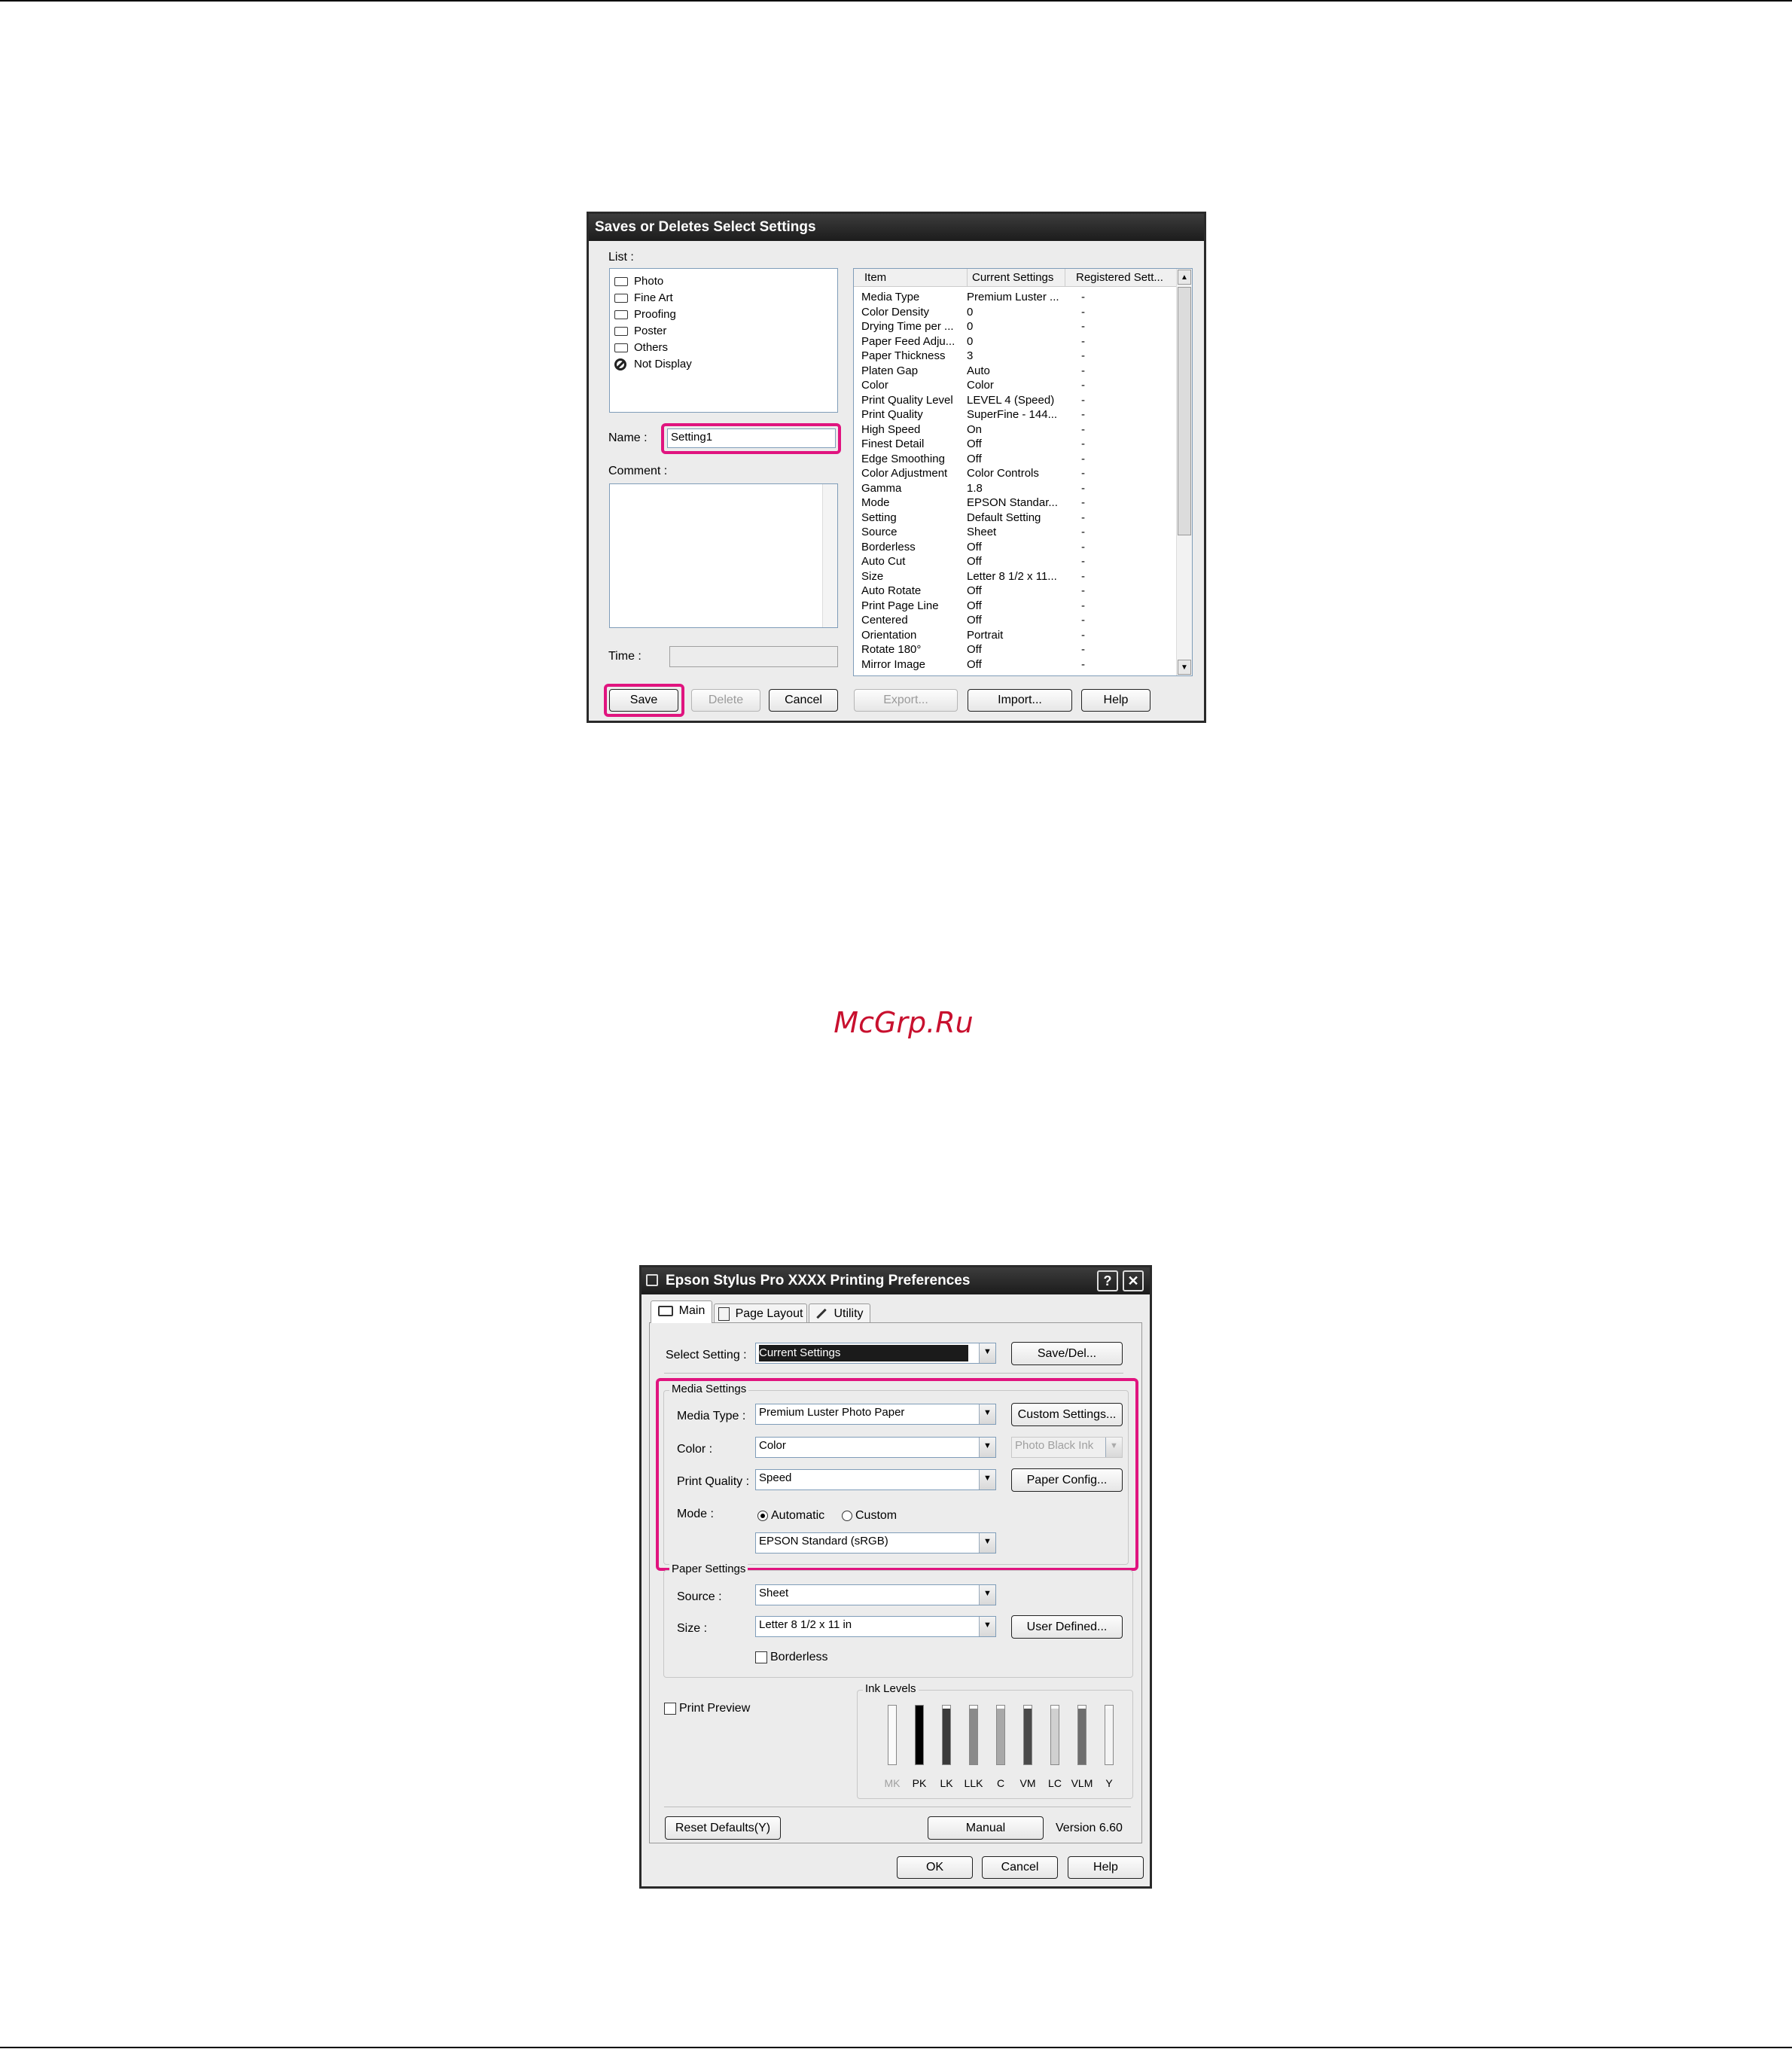 The height and width of the screenshot is (2049, 1792). I want to click on table-row: Paper Feed Adju... 0 -, so click(1019, 341).